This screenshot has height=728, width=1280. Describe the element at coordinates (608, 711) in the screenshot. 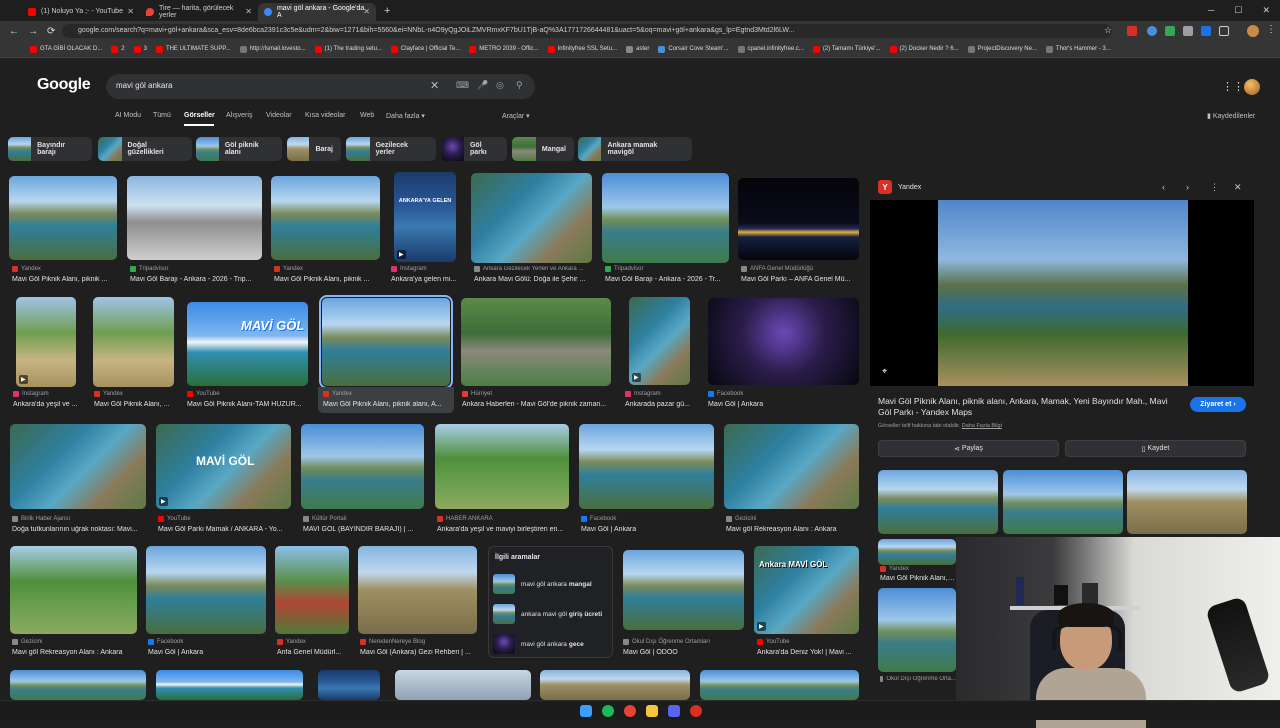

I see `spotify-icon` at that location.